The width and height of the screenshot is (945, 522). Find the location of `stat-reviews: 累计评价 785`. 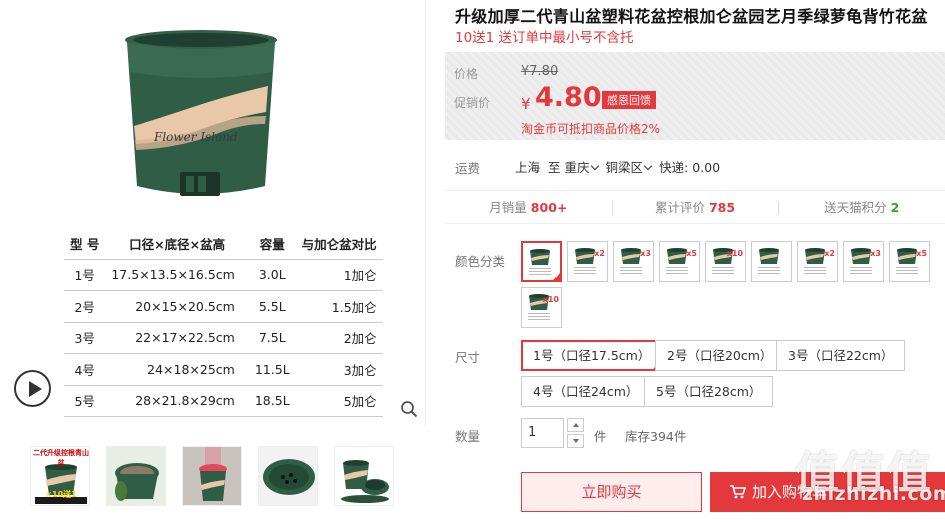

stat-reviews: 累计评价 785 is located at coordinates (695, 207).